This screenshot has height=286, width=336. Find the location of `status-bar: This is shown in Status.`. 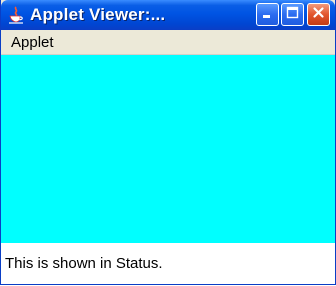

status-bar: This is shown in Status. is located at coordinates (168, 263).